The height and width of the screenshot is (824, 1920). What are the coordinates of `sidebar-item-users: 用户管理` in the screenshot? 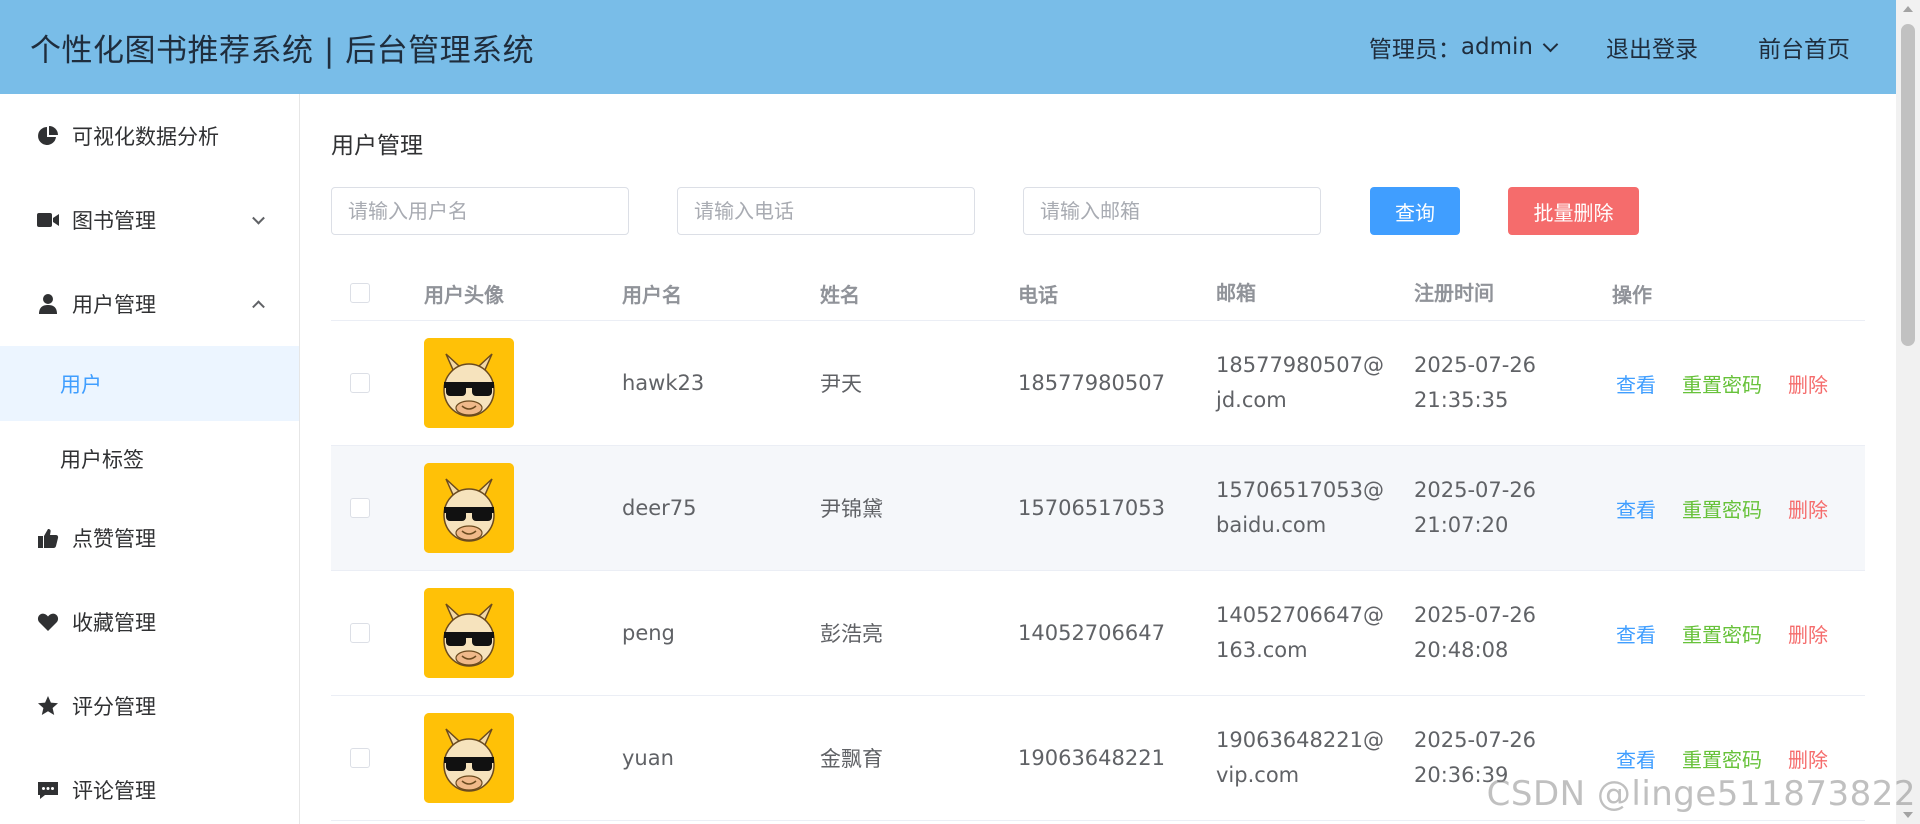 It's located at (149, 304).